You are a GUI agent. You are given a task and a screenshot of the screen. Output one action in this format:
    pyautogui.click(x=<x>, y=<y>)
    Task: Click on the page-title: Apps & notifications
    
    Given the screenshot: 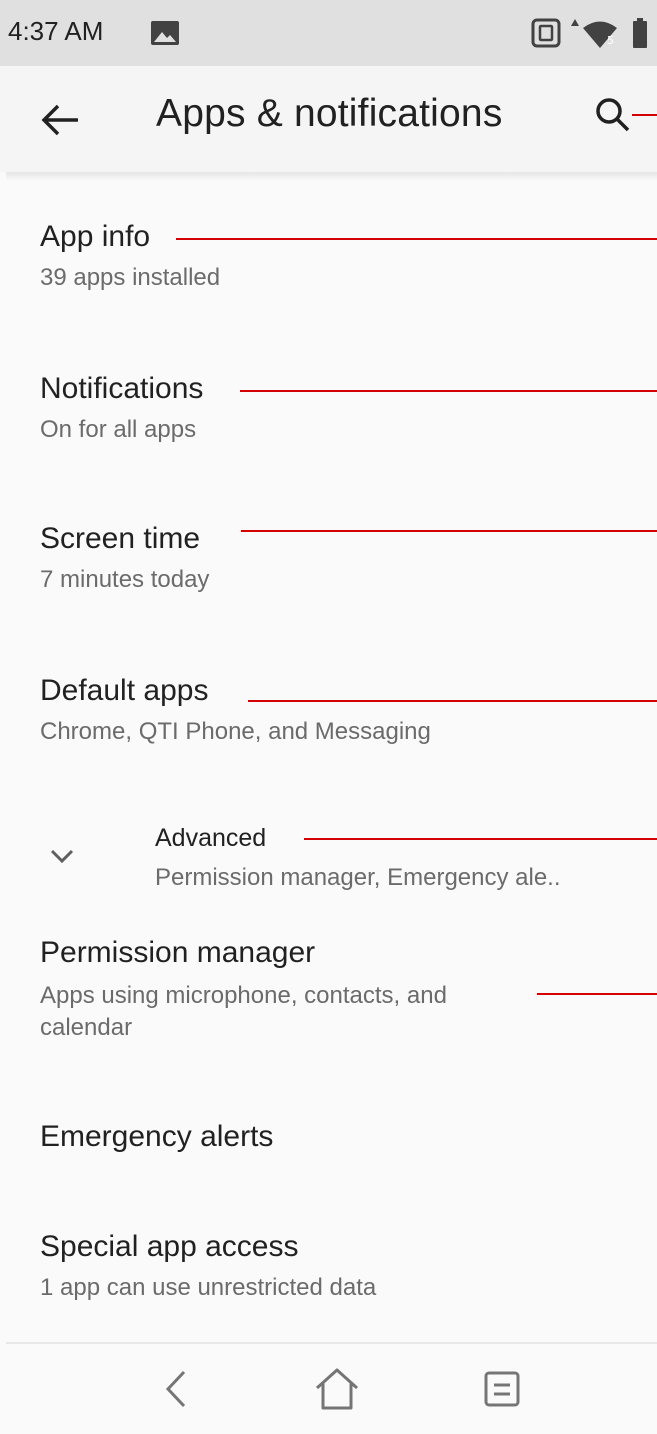 What is the action you would take?
    pyautogui.click(x=329, y=113)
    